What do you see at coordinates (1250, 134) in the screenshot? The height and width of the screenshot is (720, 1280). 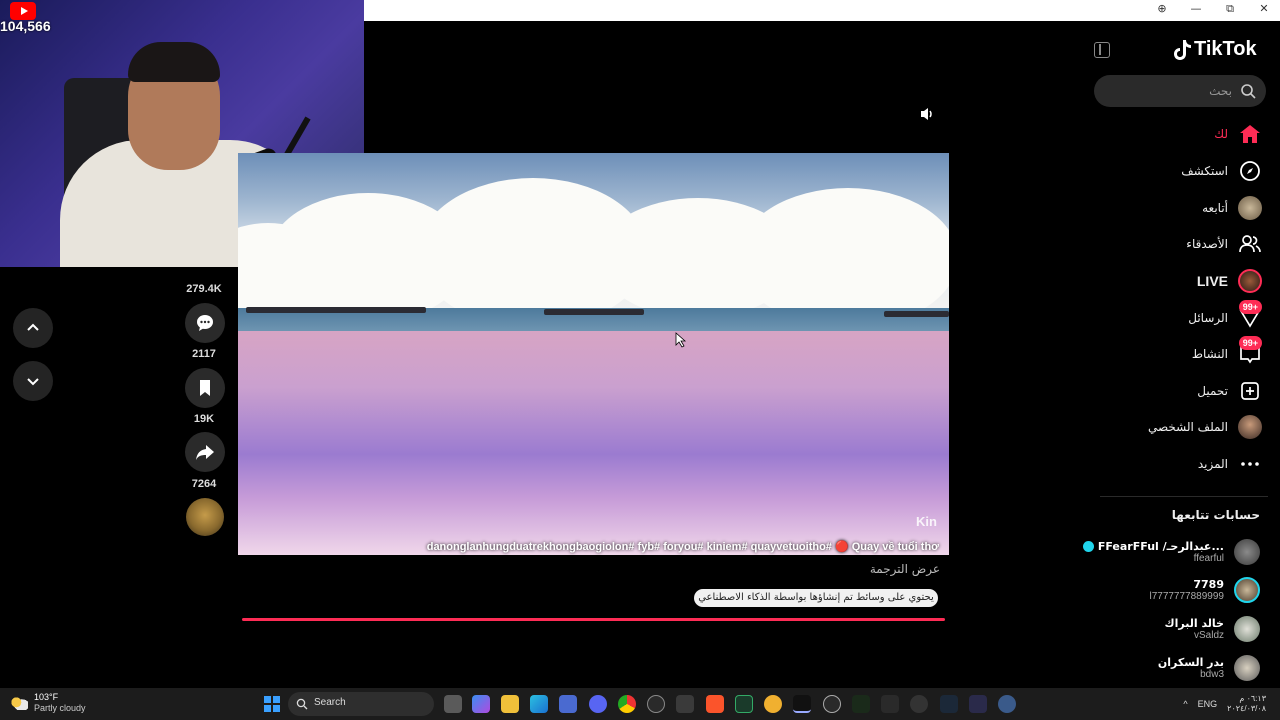 I see `home-icon` at bounding box center [1250, 134].